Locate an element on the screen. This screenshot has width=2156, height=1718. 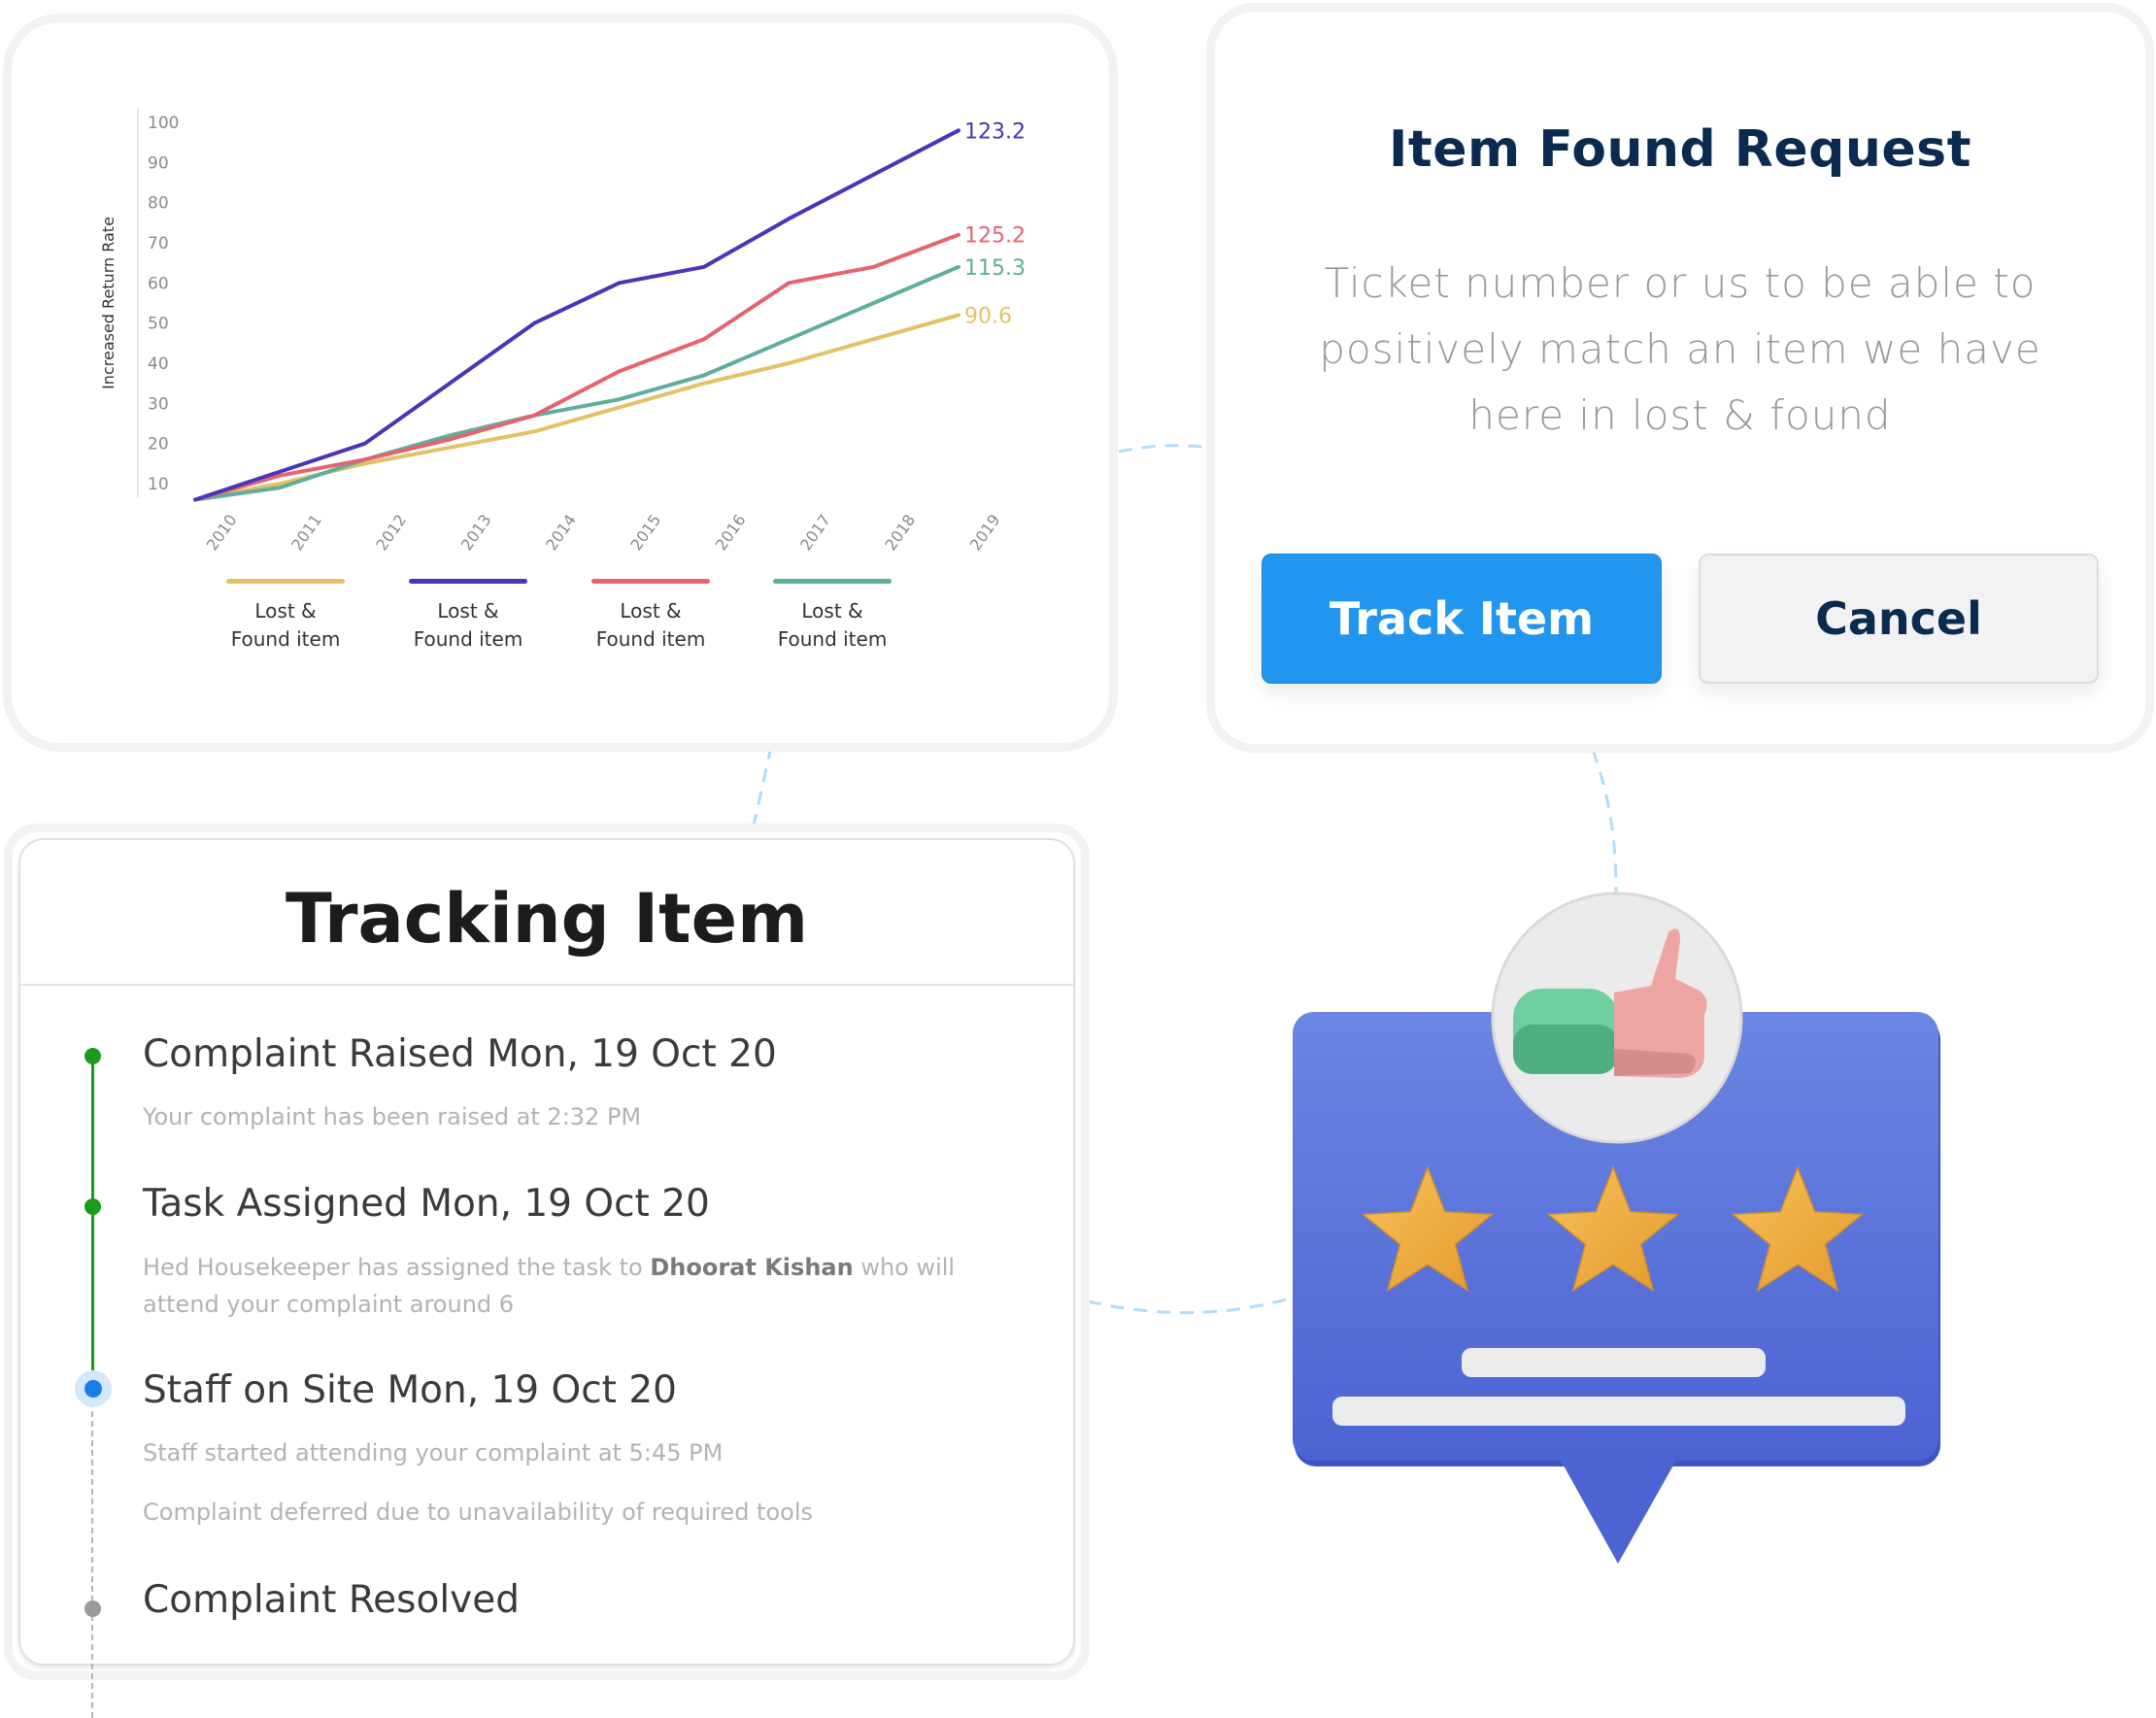
series-end-label: 90.6 is located at coordinates (988, 316).